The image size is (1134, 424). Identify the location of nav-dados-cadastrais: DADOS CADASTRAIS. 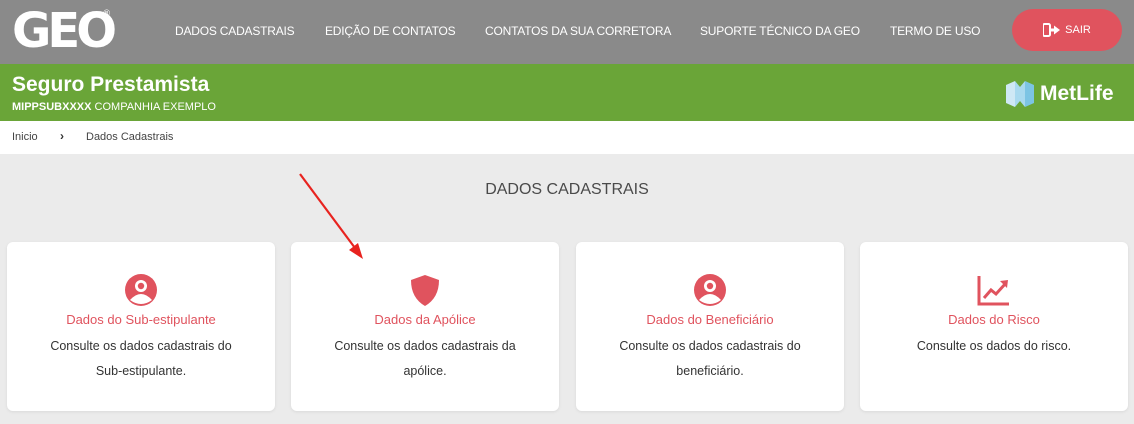
(235, 31).